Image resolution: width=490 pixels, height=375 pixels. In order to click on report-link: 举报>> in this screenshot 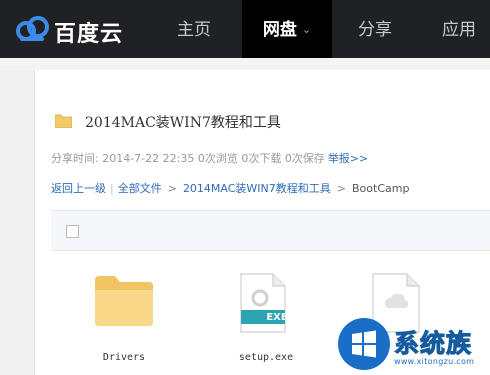, I will do `click(348, 158)`.